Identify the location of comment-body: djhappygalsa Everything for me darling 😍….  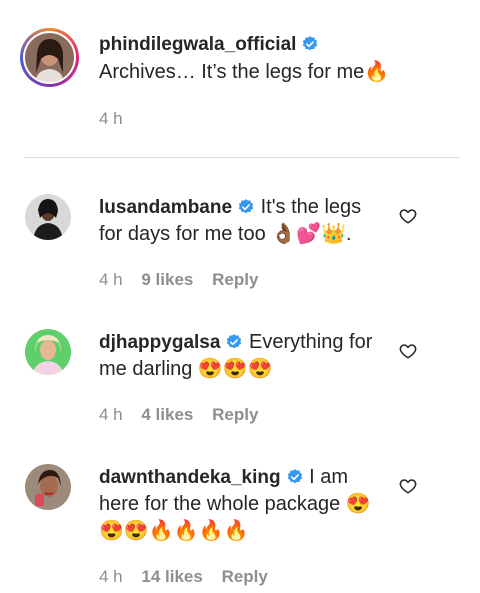
(241, 356).